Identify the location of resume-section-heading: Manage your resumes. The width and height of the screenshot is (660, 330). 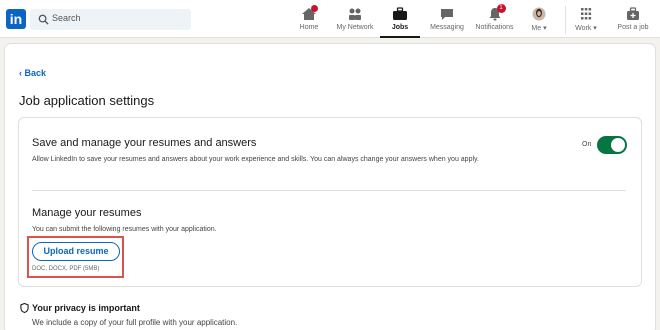
(87, 213).